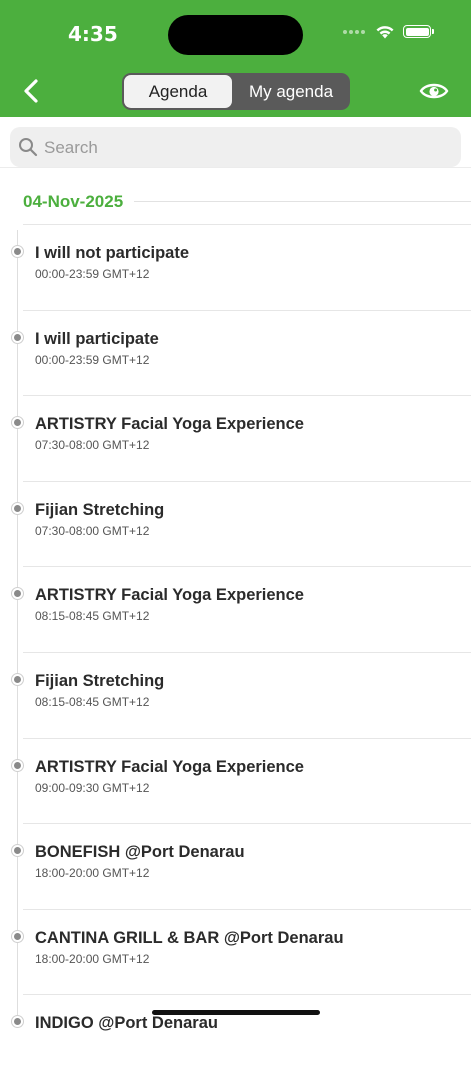 The width and height of the screenshot is (471, 1080). Describe the element at coordinates (354, 31) in the screenshot. I see `cellular-signal-icon` at that location.